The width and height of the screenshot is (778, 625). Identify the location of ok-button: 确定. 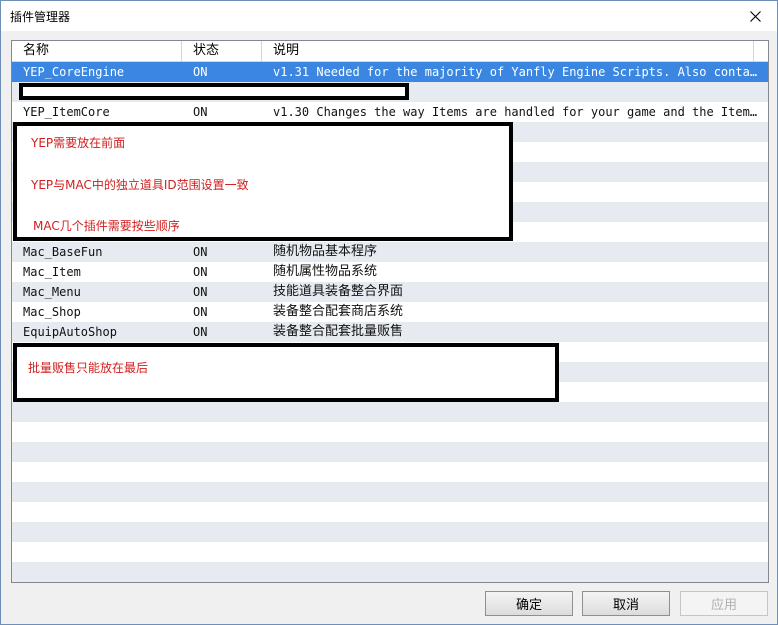
(529, 603).